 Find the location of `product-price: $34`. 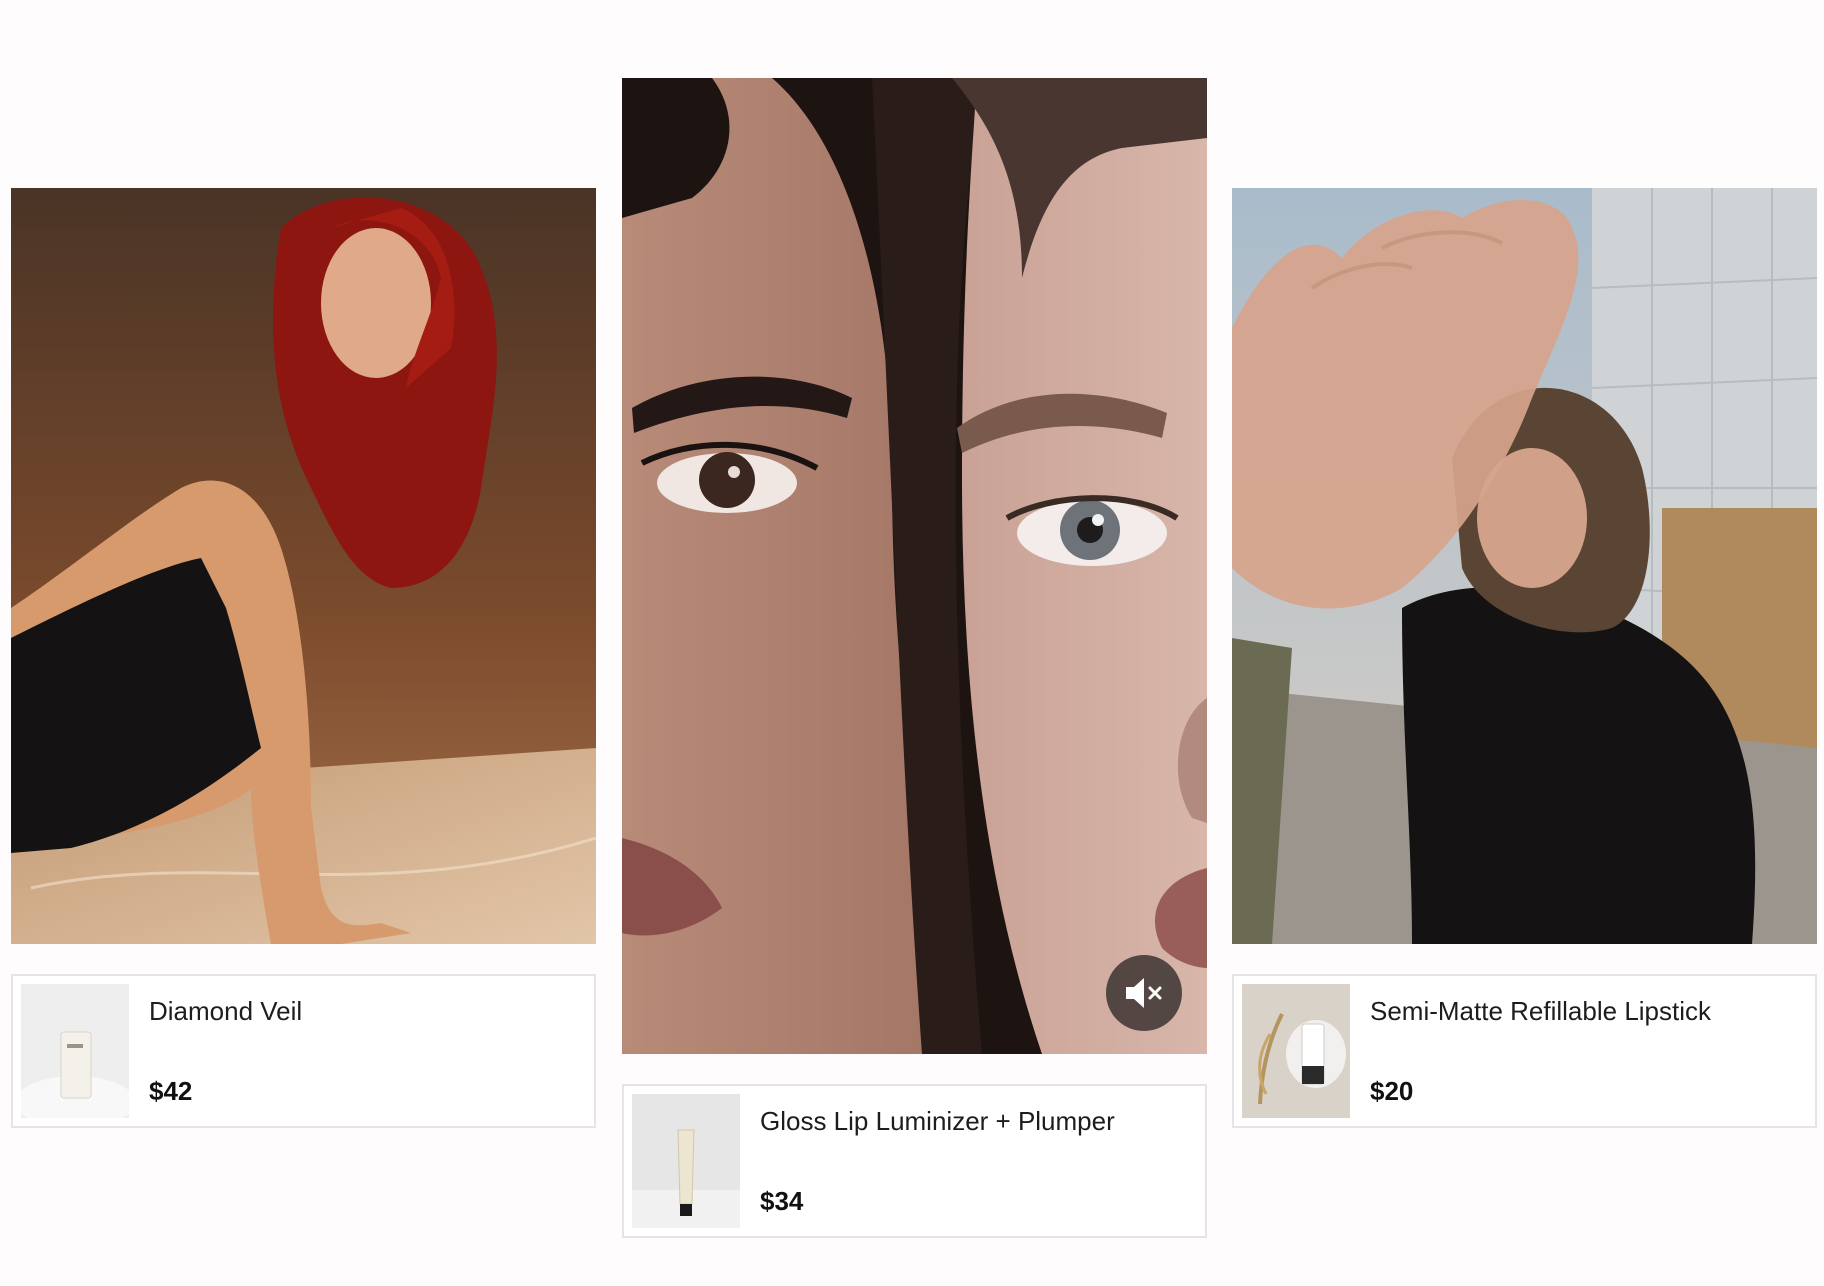

product-price: $34 is located at coordinates (782, 1201).